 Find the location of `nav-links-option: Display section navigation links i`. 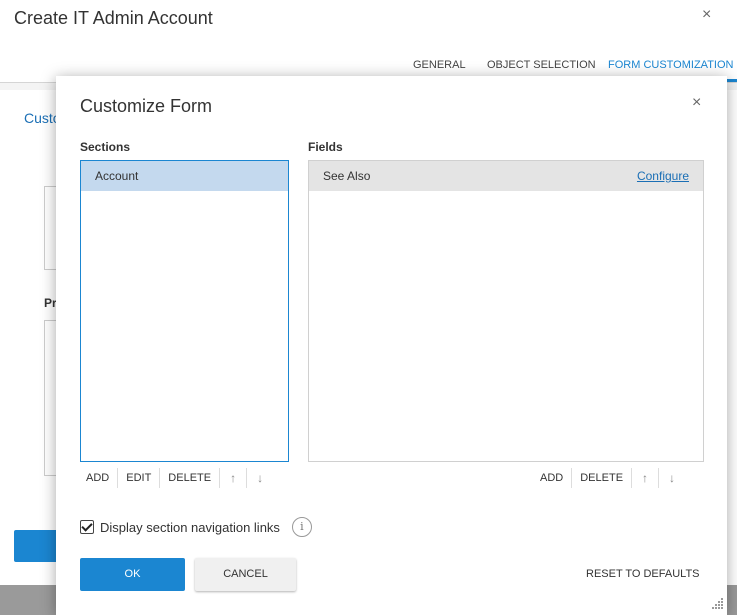

nav-links-option: Display section navigation links i is located at coordinates (196, 527).